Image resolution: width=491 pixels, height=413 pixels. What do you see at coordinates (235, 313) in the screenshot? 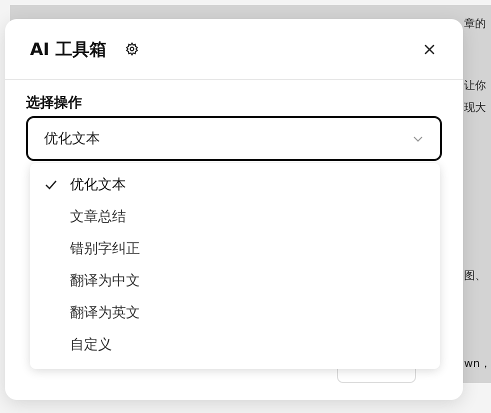
I see `menu-option: 翻译为英文` at bounding box center [235, 313].